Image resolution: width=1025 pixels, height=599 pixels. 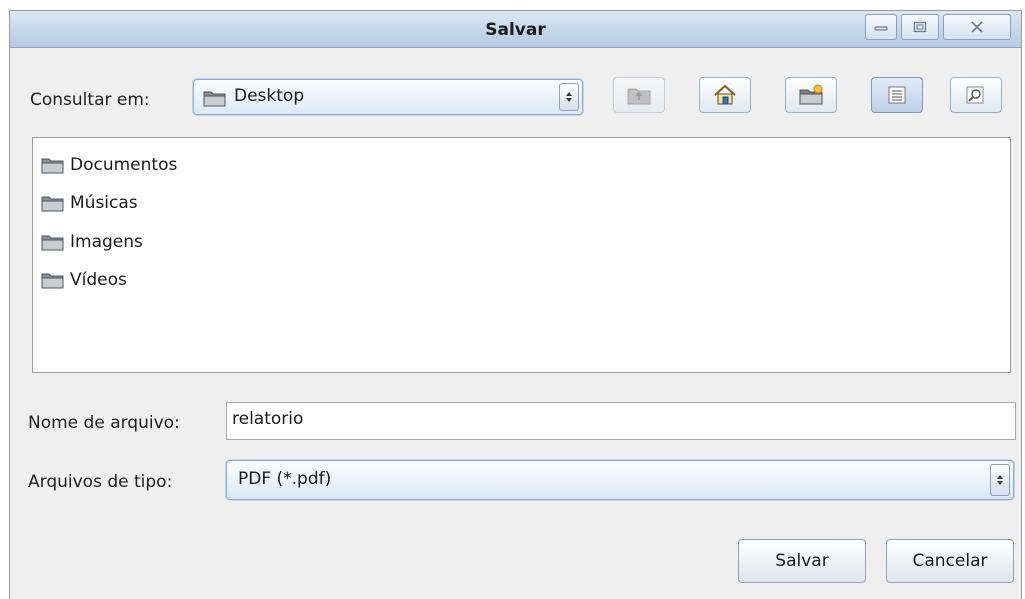 I want to click on details-view-icon, so click(x=975, y=95).